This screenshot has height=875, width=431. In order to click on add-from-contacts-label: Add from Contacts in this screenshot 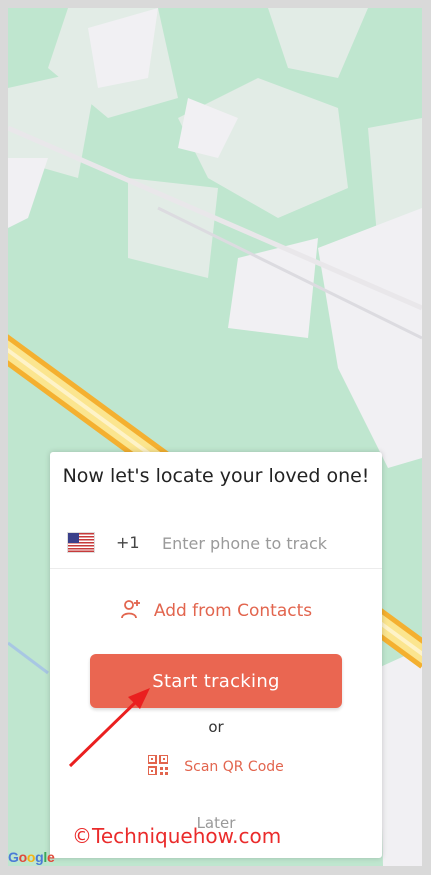, I will do `click(233, 611)`.